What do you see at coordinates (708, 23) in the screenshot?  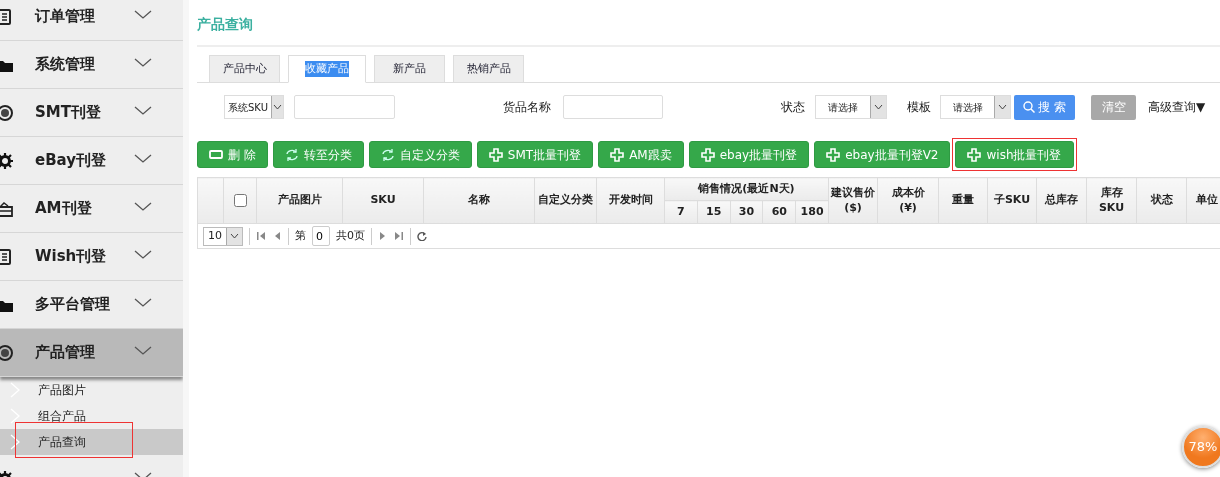 I see `page-title: 产品查询` at bounding box center [708, 23].